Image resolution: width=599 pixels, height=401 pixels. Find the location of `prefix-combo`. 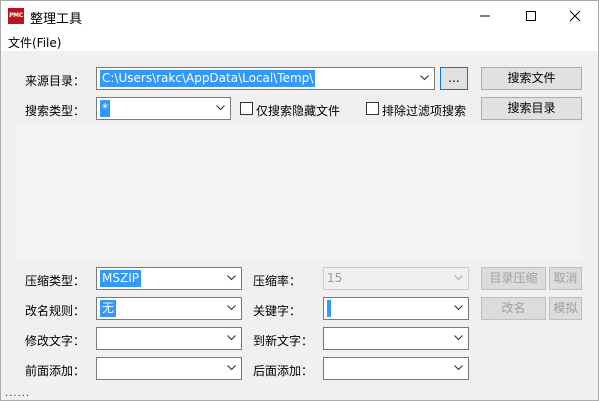

prefix-combo is located at coordinates (169, 368).